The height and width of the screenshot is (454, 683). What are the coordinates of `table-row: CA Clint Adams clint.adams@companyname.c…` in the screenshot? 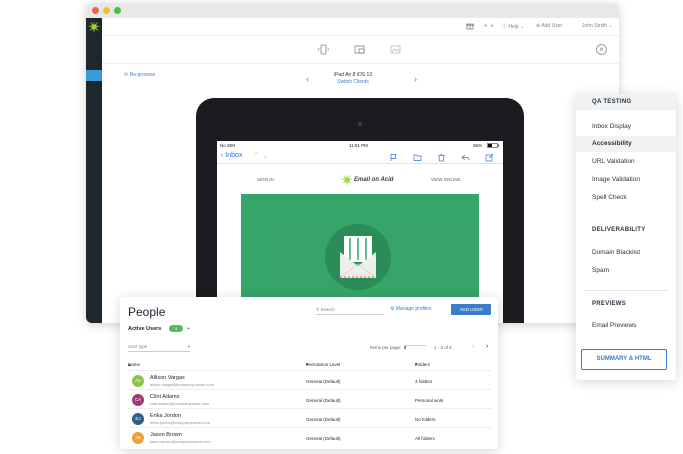 It's located at (310, 400).